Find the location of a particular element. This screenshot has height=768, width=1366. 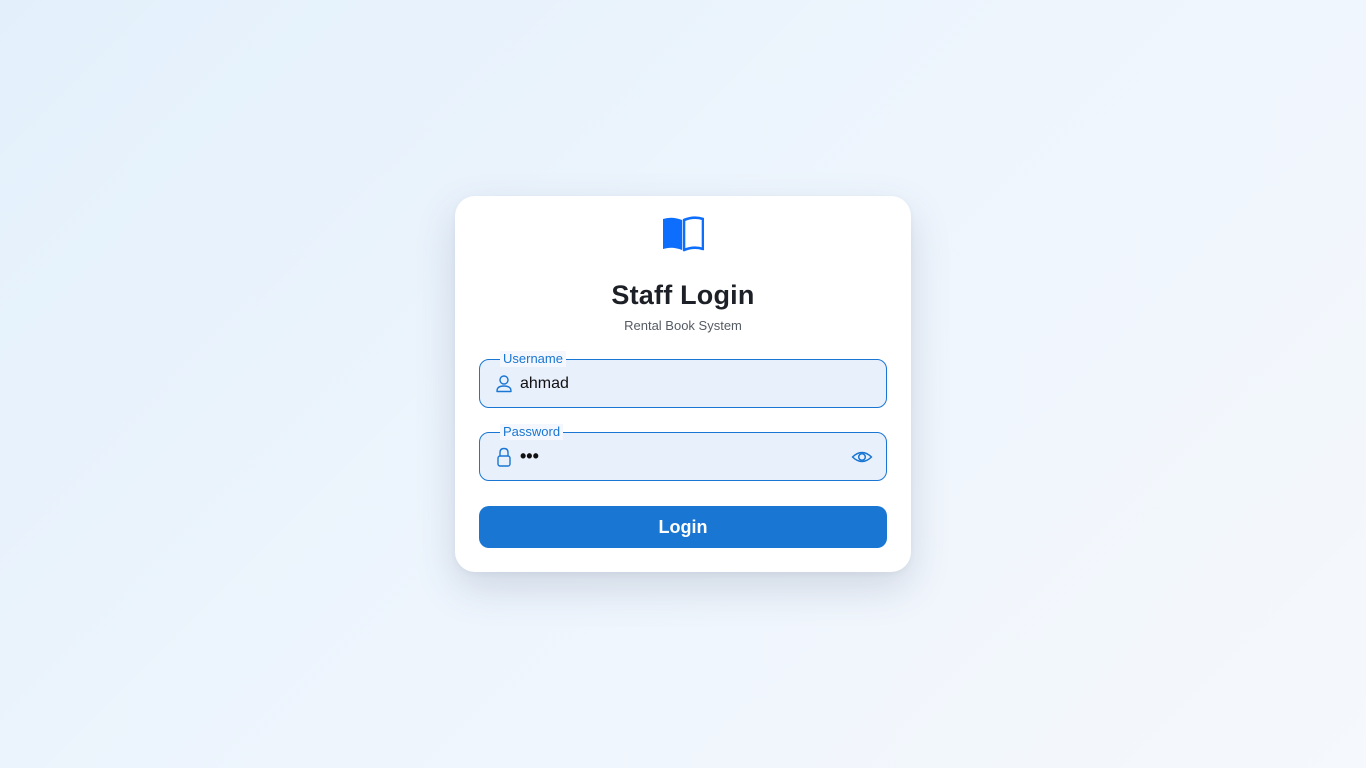

eye-icon is located at coordinates (862, 457).